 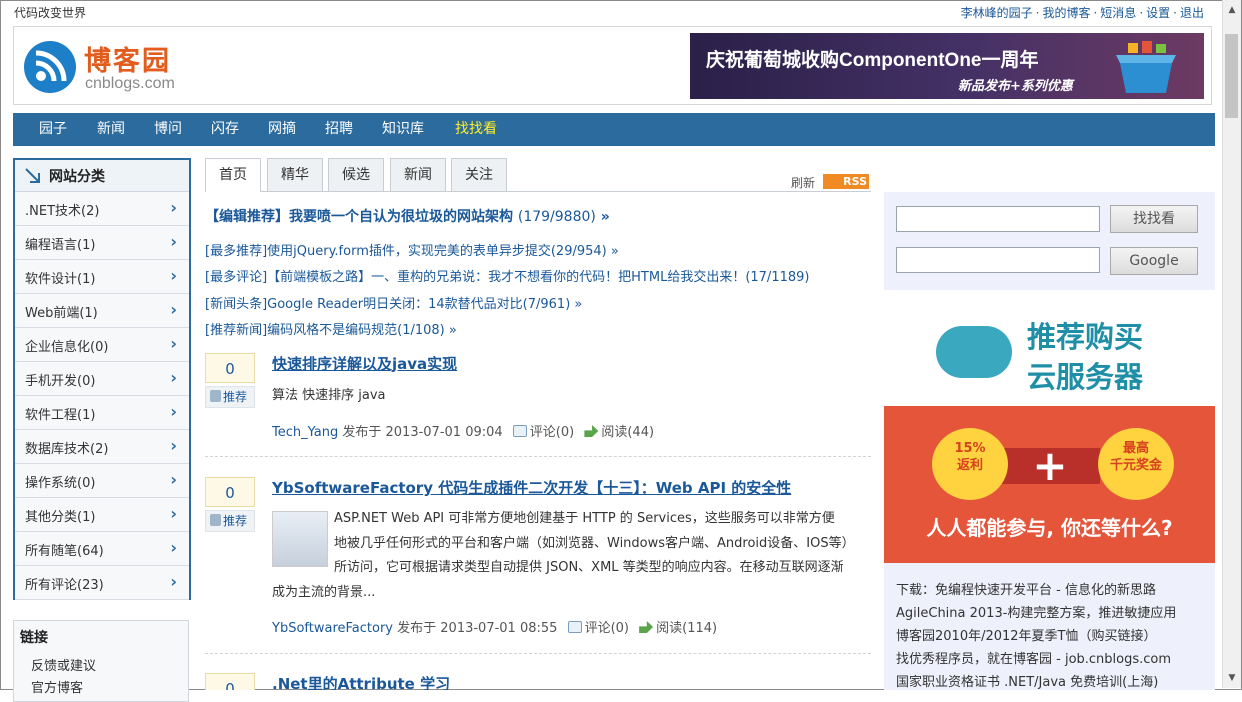 I want to click on nav-jobs: 招聘, so click(x=339, y=129).